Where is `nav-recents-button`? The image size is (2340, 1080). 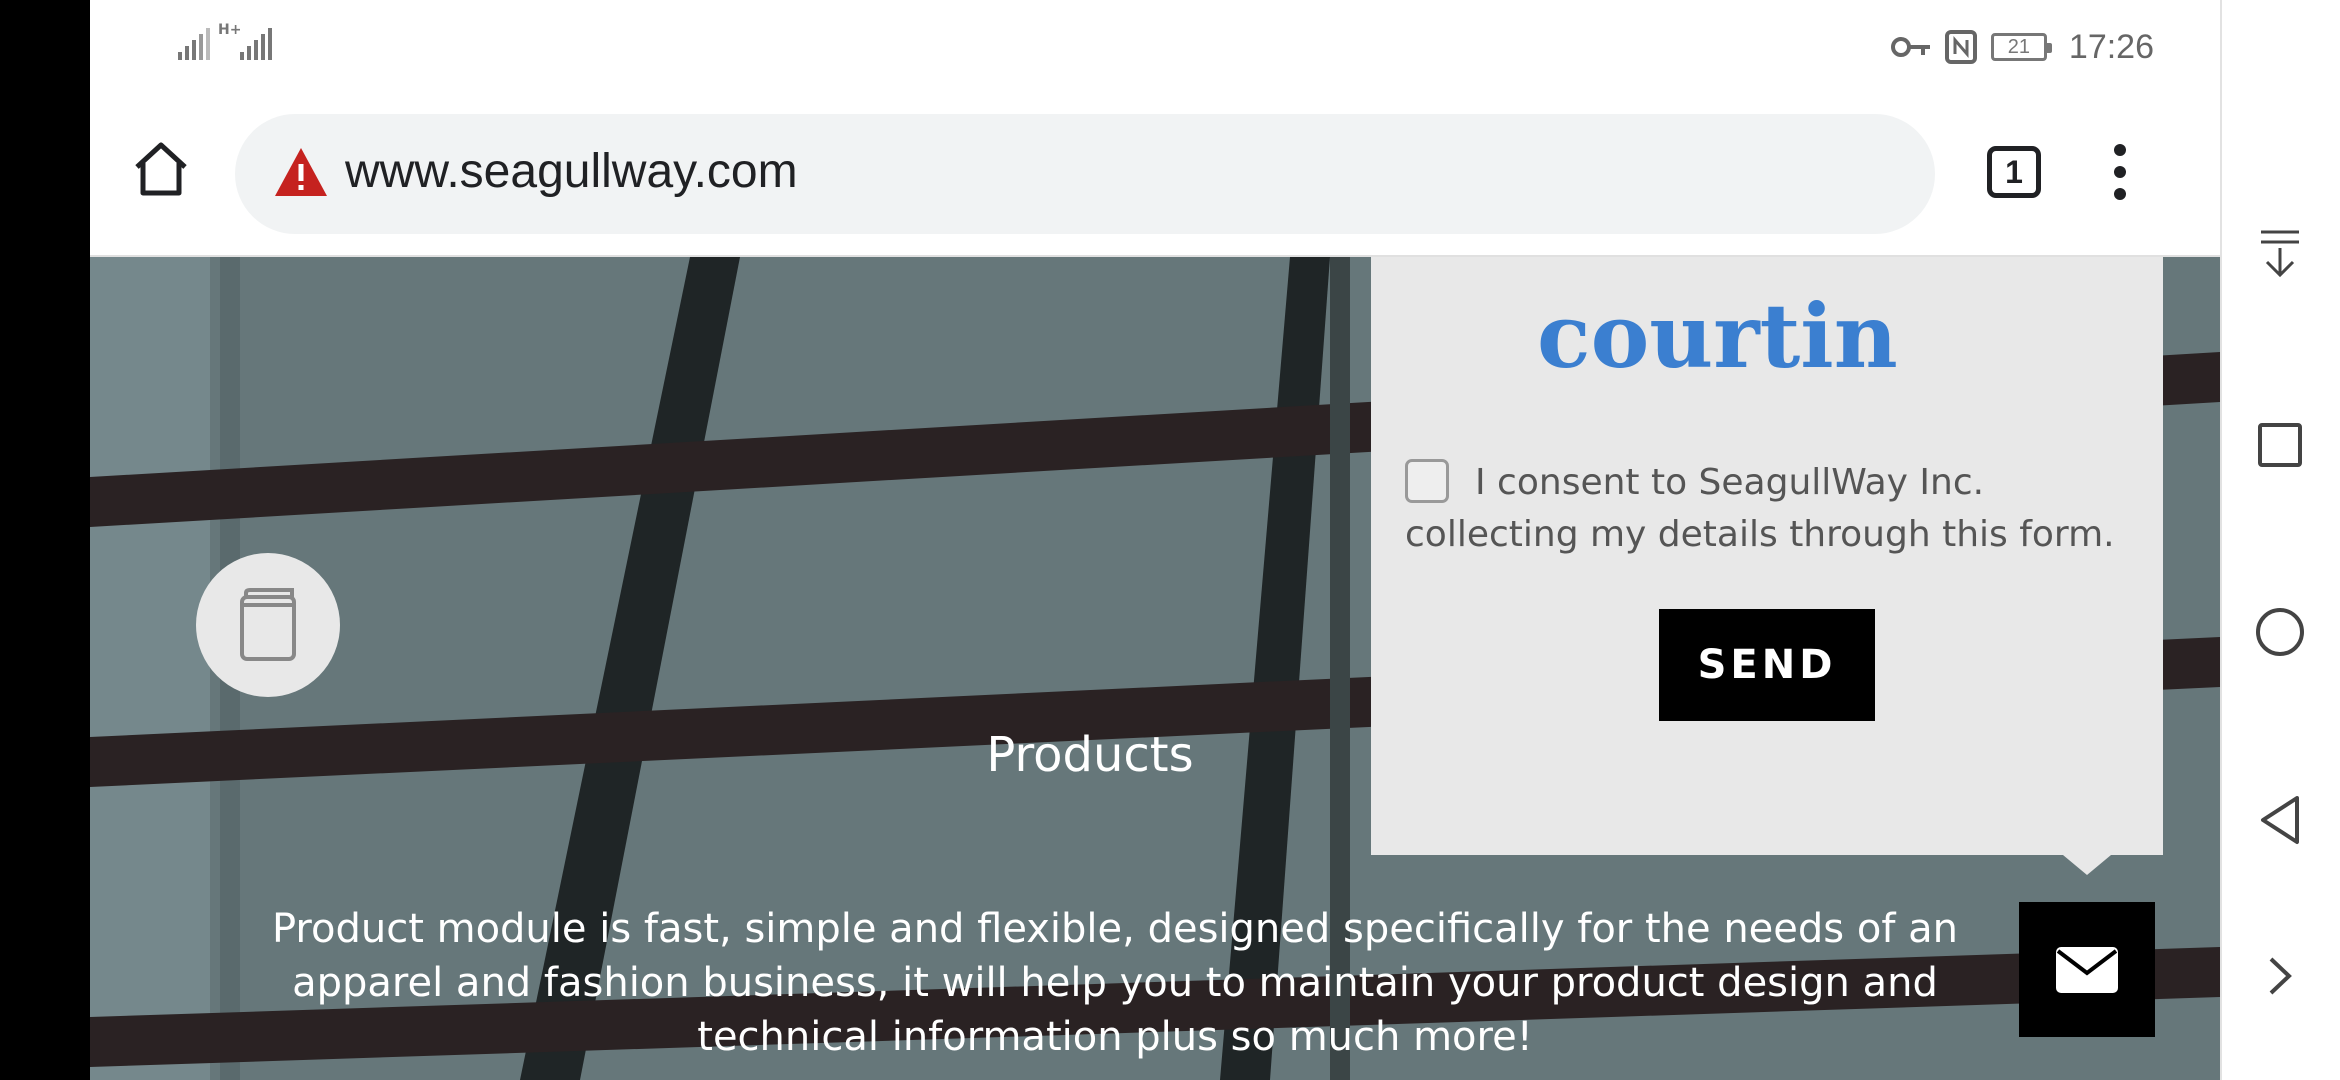
nav-recents-button is located at coordinates (2280, 445).